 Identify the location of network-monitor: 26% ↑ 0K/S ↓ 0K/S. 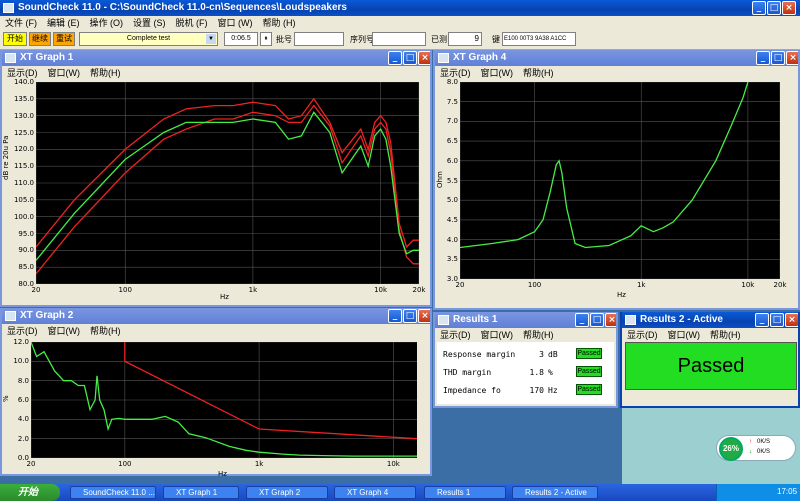
(756, 448).